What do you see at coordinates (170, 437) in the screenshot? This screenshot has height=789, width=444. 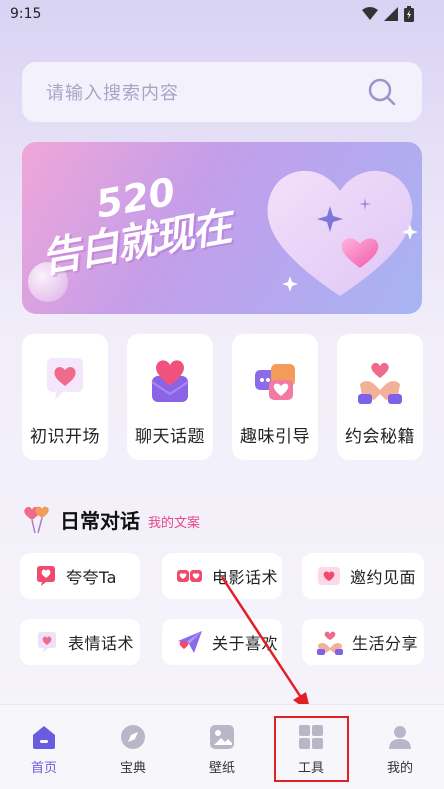 I see `card-label: 聊天话题` at bounding box center [170, 437].